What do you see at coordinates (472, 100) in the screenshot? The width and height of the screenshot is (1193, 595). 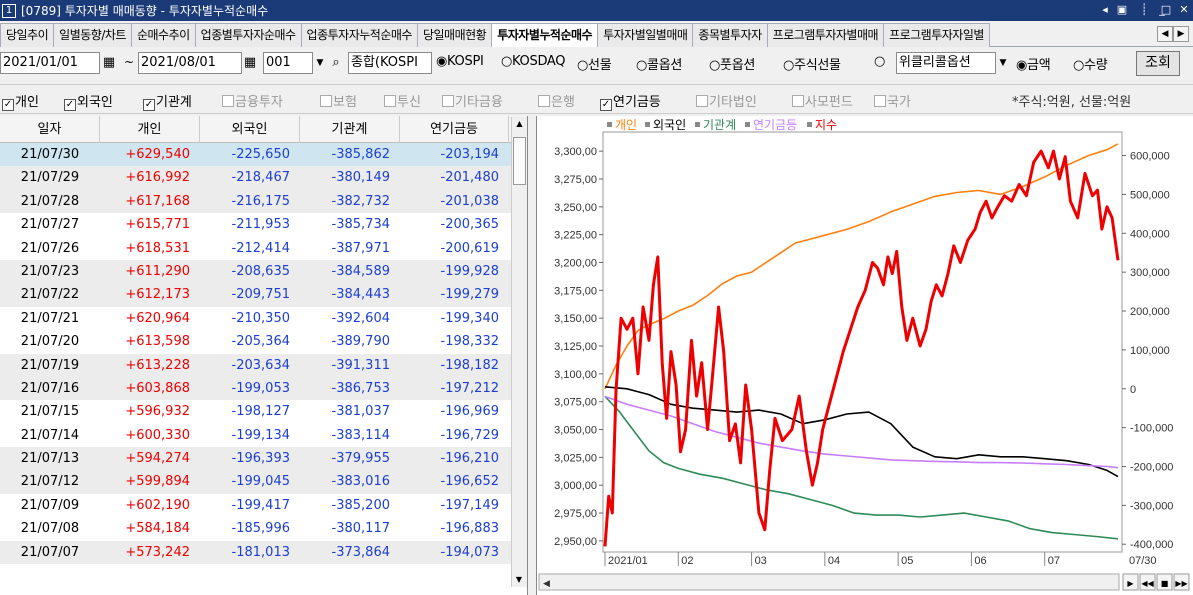 I see `investor-checkbox-6: 기타금융` at bounding box center [472, 100].